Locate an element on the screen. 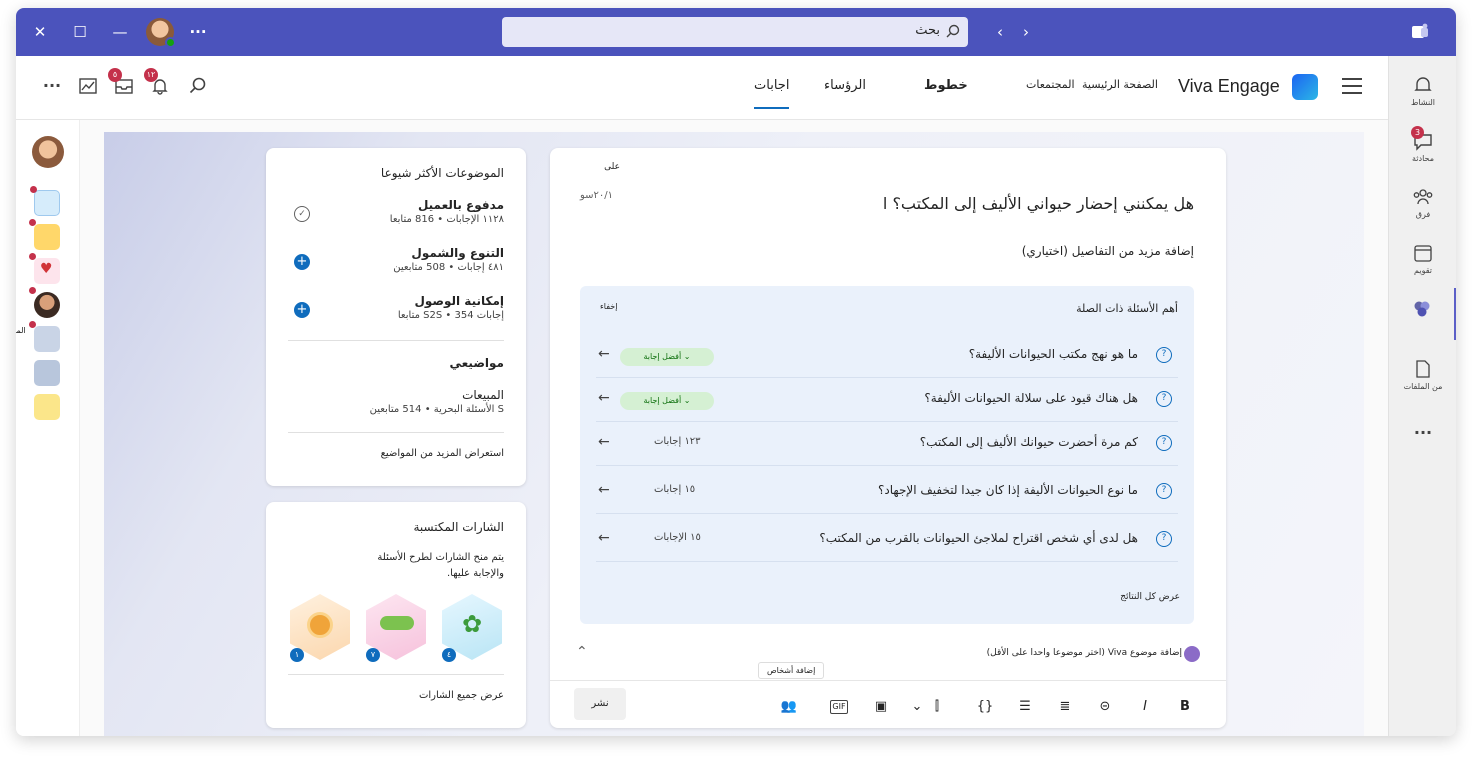 This screenshot has height=760, width=1472. see-all-results-link: عرض كل النتائج is located at coordinates (1150, 597).